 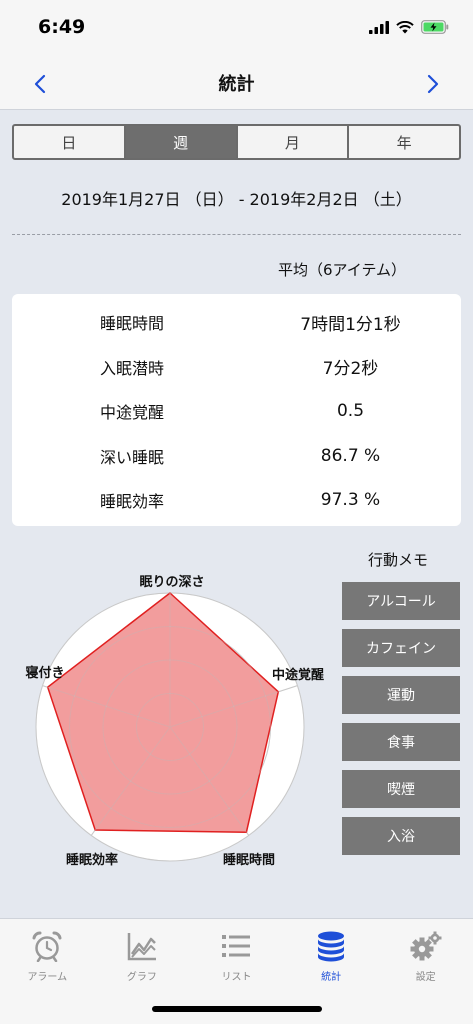 What do you see at coordinates (426, 946) in the screenshot?
I see `gear-icon` at bounding box center [426, 946].